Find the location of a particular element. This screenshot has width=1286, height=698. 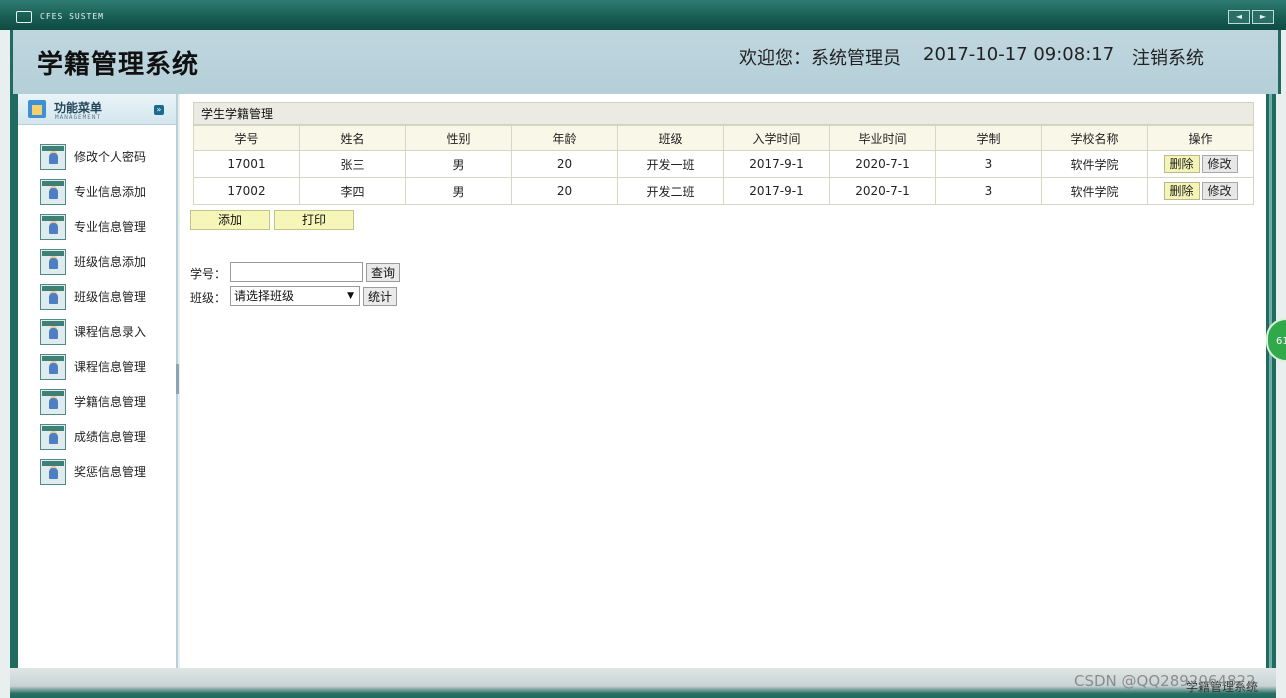

sidebar-item-reward-manage: 奖惩信息管理 is located at coordinates (97, 471).